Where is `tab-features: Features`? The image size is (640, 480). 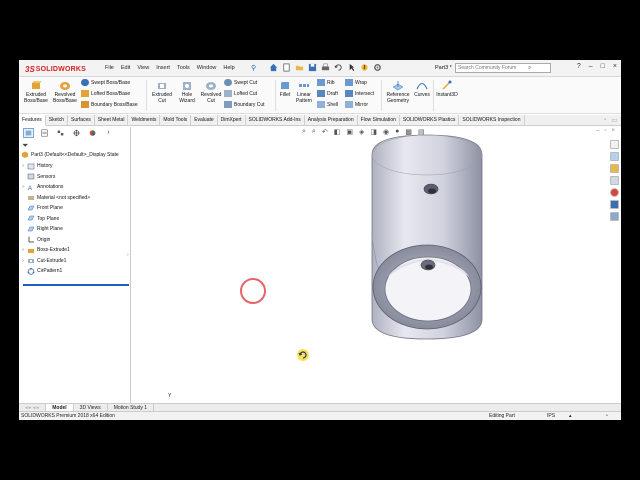 tab-features: Features is located at coordinates (32, 120).